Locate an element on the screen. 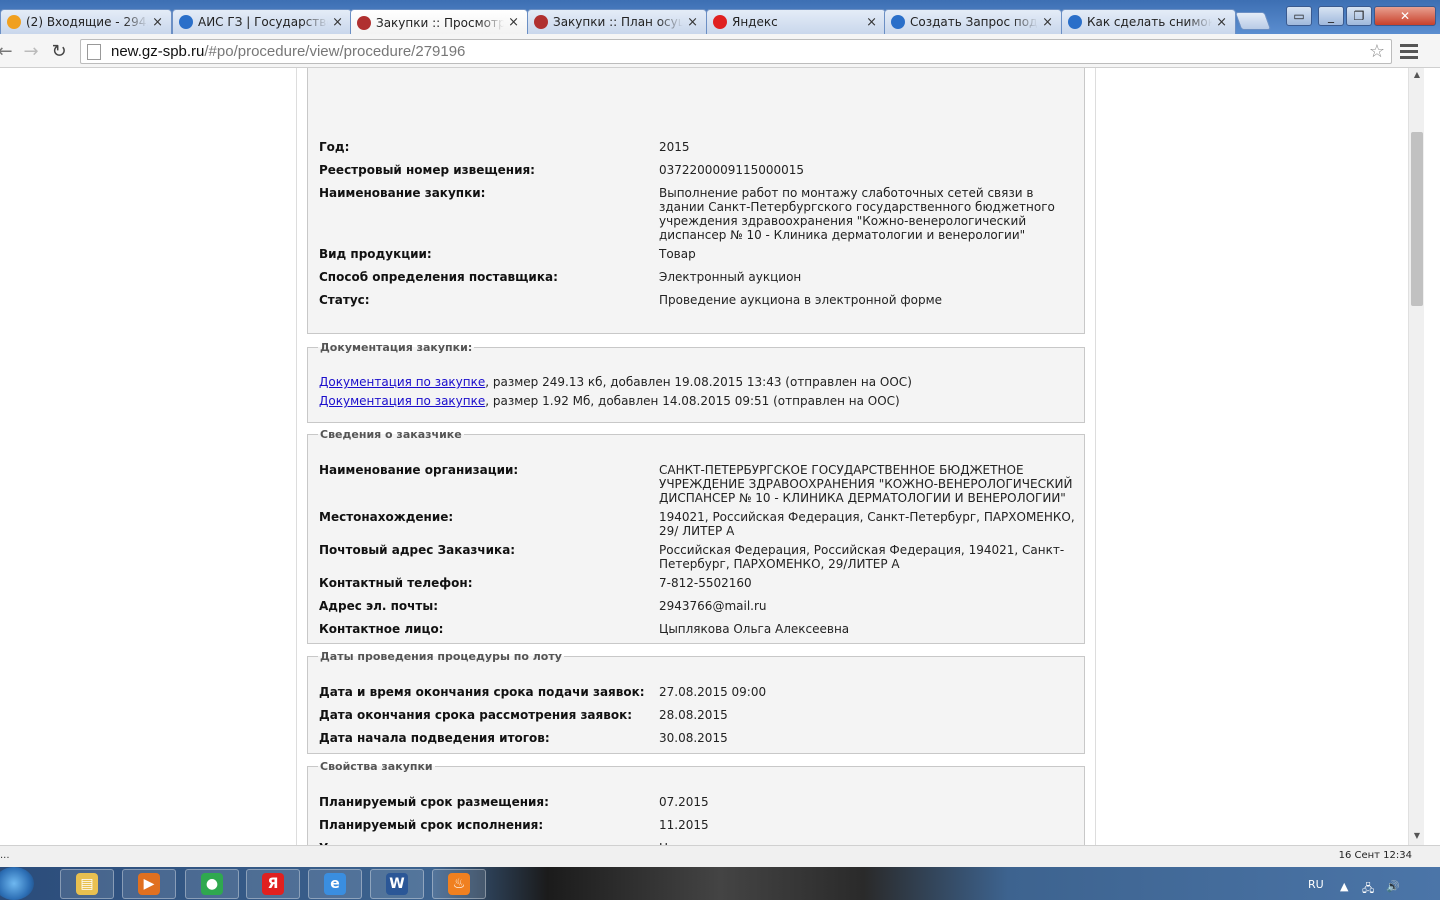 The height and width of the screenshot is (900, 1440). tray-language: RU is located at coordinates (1316, 884).